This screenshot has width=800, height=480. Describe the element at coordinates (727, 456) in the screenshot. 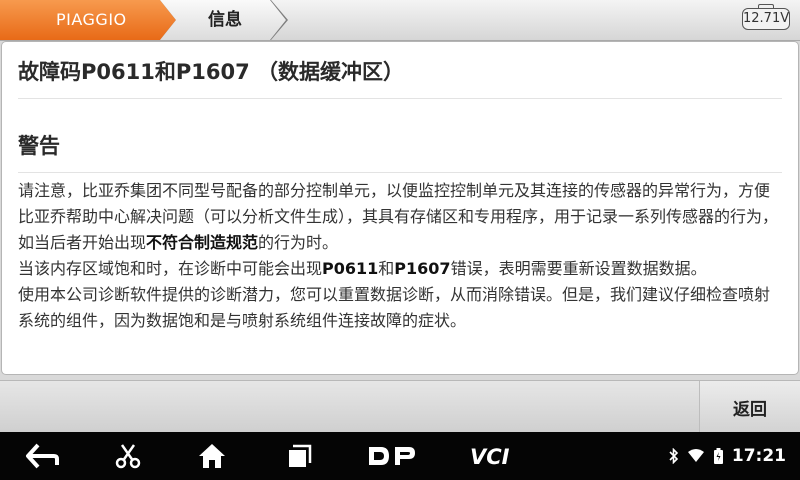

I see `status-area: 17:21` at that location.